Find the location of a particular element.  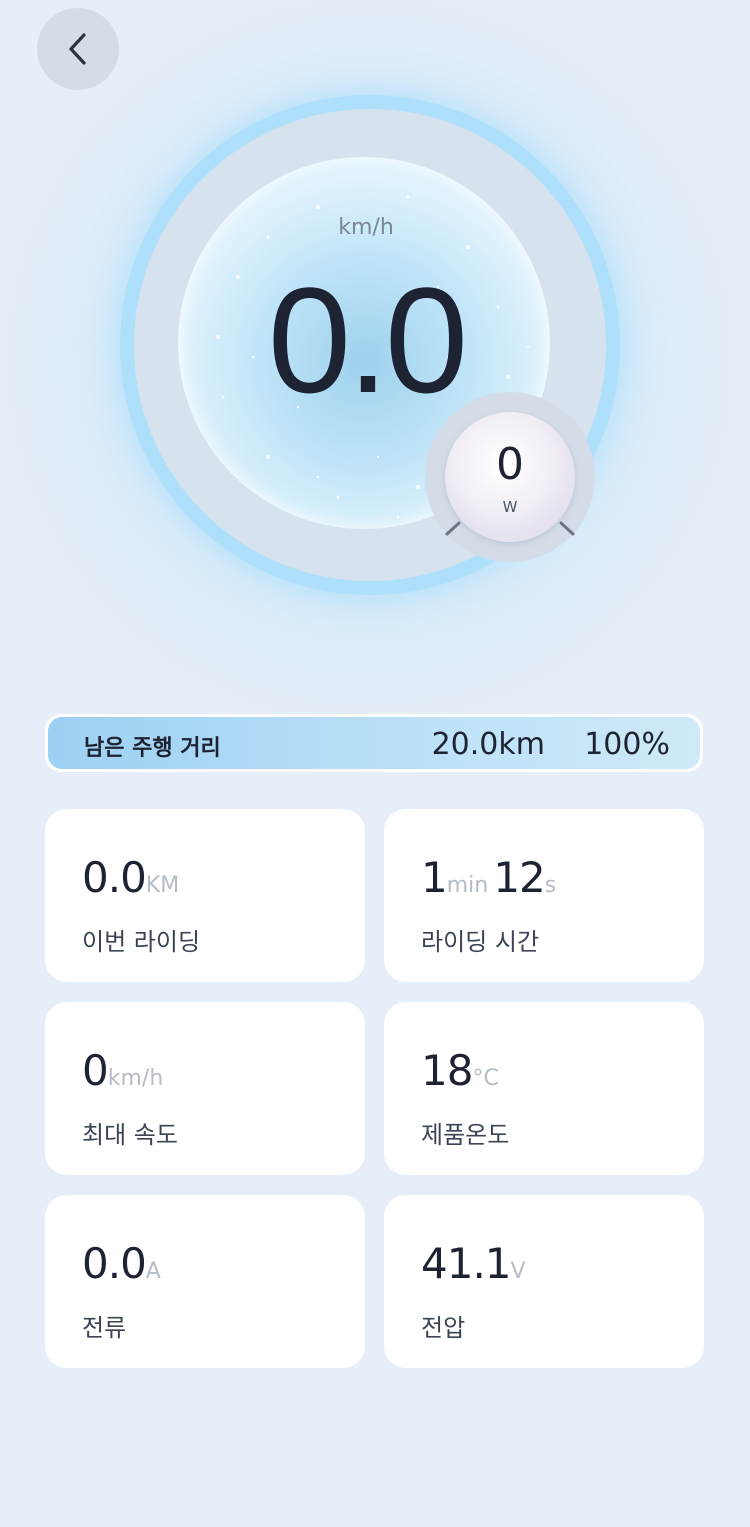

stat-value-line: 1min 12s is located at coordinates (488, 877).